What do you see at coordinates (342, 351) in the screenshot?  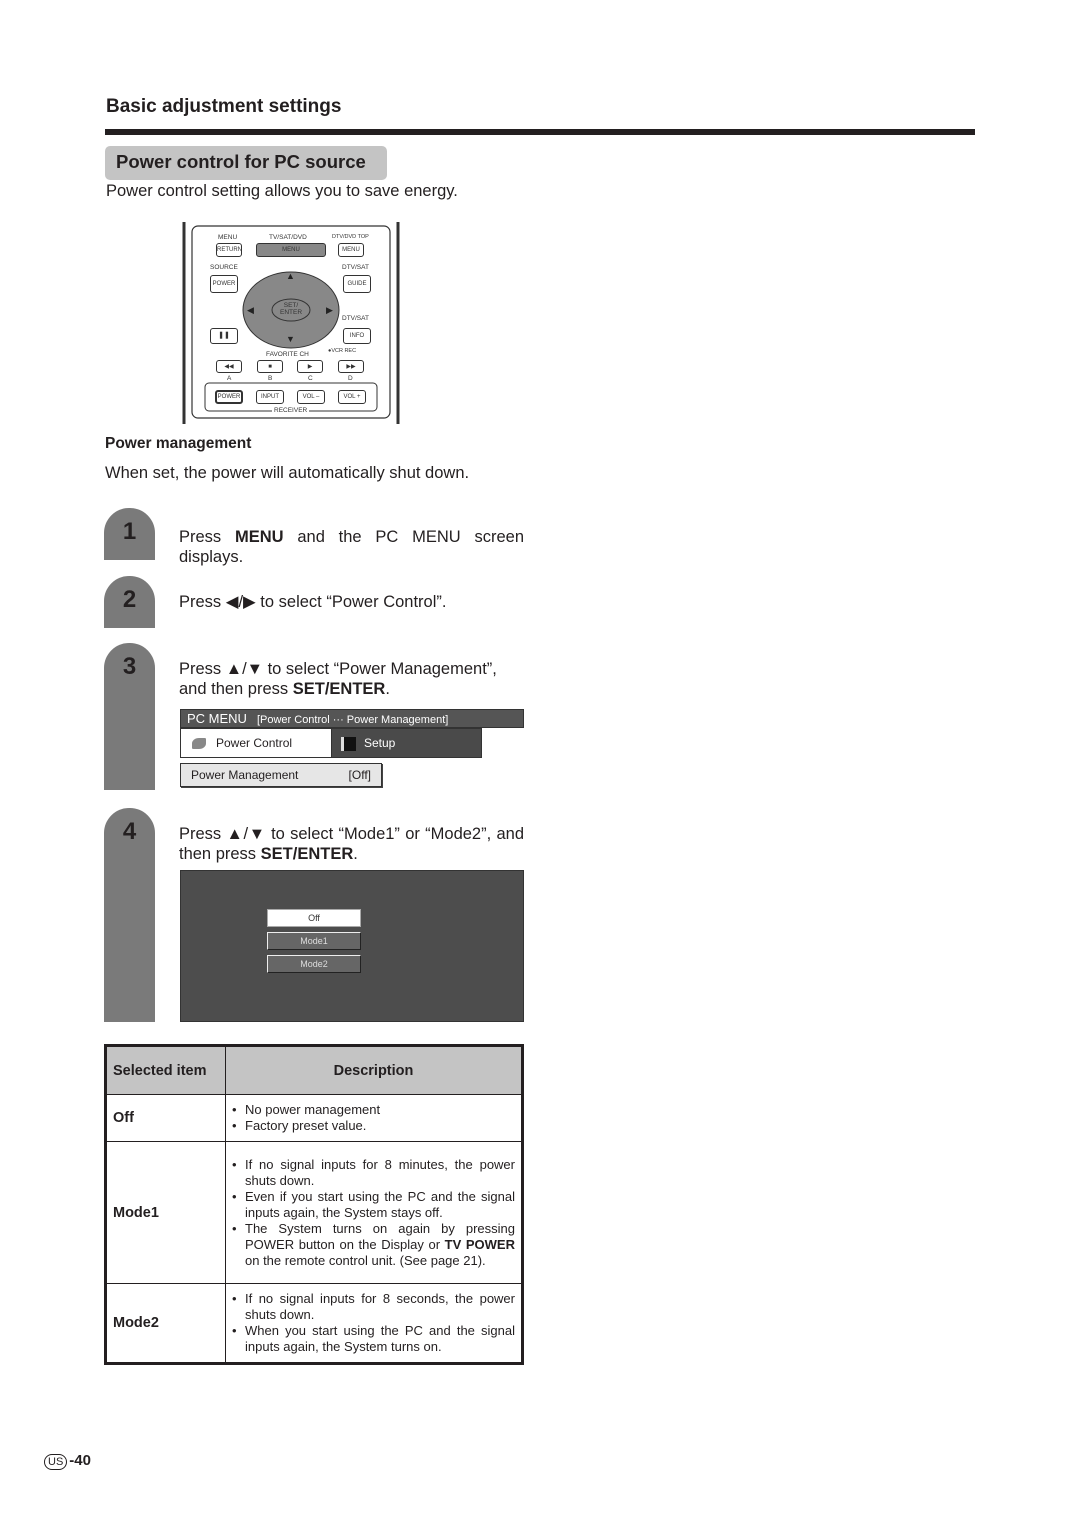 I see `remote-label-vcr-rec: ●VCR REC` at bounding box center [342, 351].